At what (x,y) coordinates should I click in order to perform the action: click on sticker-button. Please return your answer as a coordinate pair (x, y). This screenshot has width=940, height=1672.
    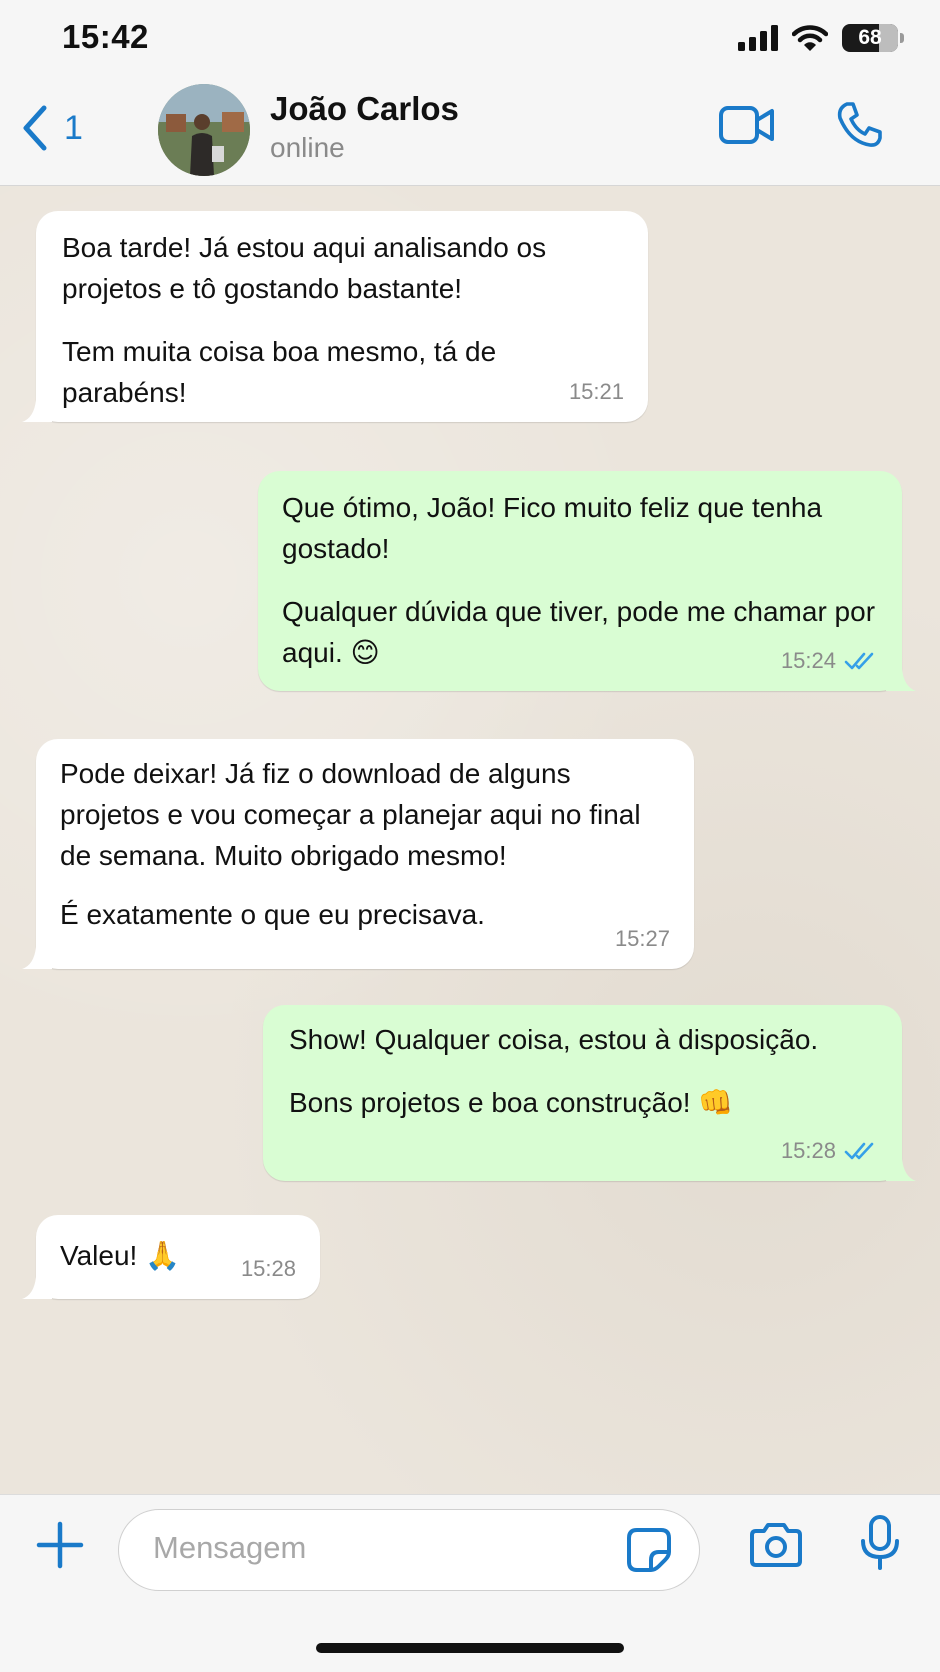
    Looking at the image, I should click on (649, 1552).